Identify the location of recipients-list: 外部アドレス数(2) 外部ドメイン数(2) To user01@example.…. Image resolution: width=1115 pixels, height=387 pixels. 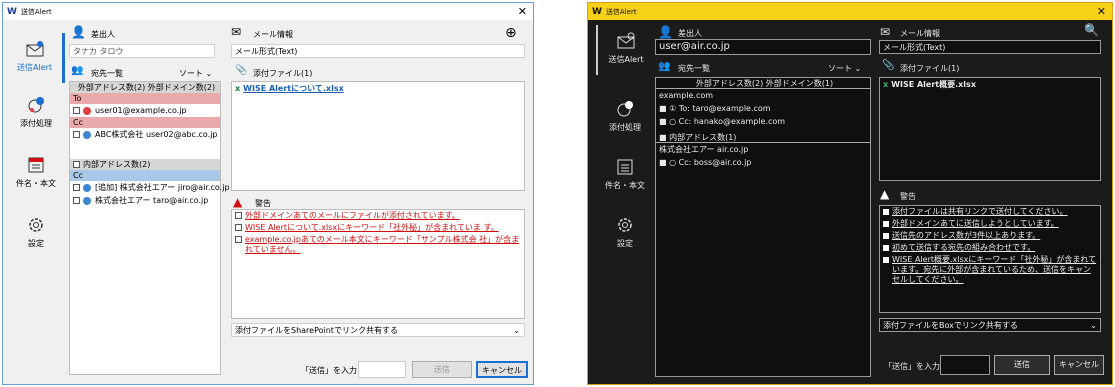
(149, 228).